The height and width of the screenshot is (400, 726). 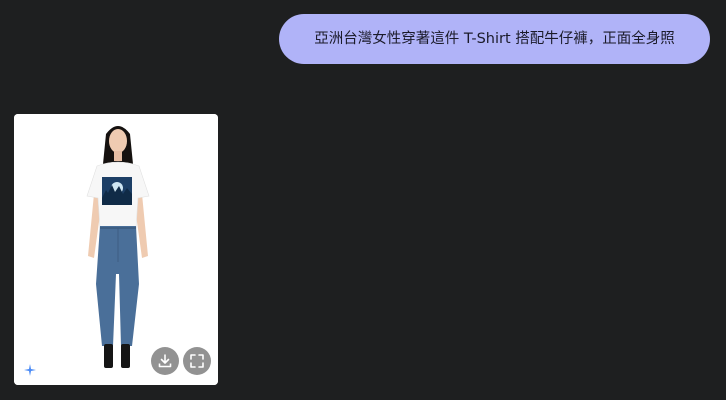 I want to click on download-icon, so click(x=165, y=361).